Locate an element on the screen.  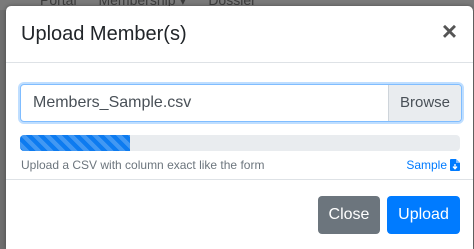
sample-link: Sample is located at coordinates (433, 165).